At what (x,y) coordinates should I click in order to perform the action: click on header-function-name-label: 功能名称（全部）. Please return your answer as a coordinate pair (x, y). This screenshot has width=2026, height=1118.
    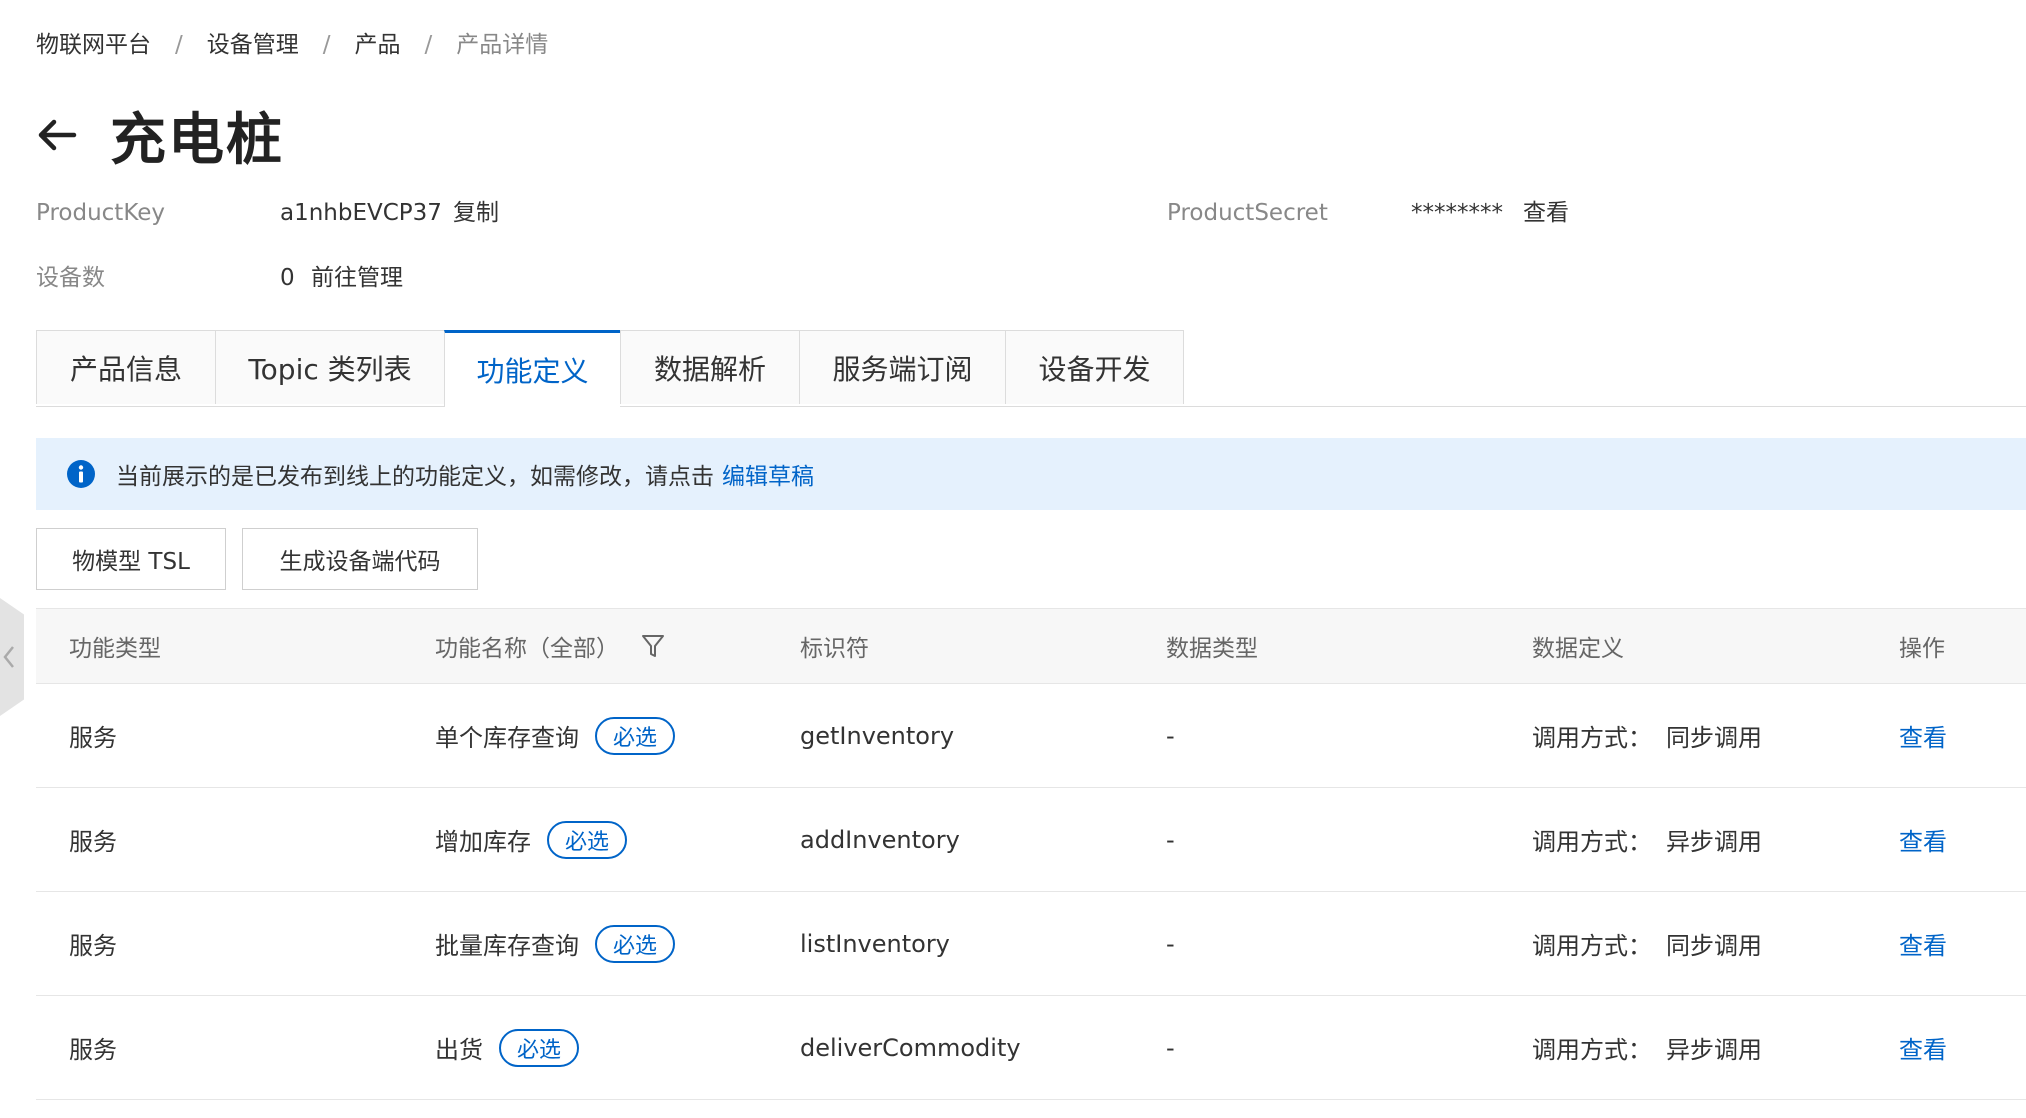
    Looking at the image, I should click on (527, 649).